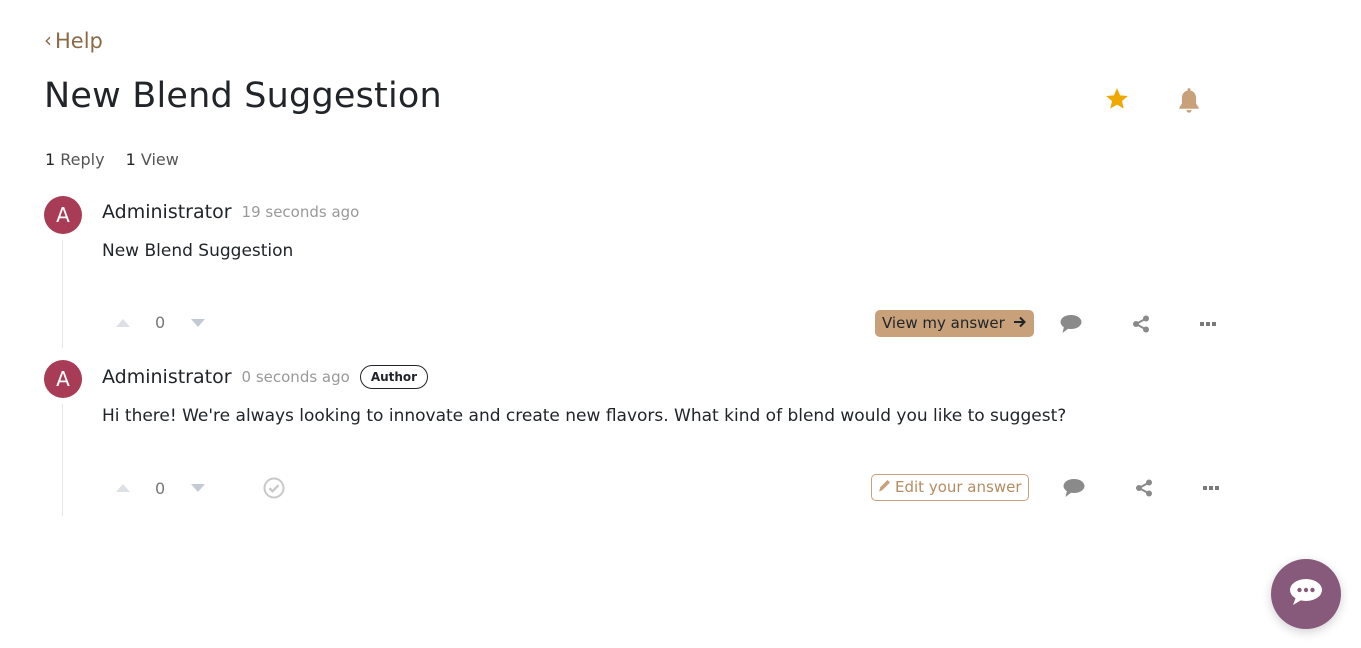 The width and height of the screenshot is (1361, 648). I want to click on back-link-label: Help, so click(79, 41).